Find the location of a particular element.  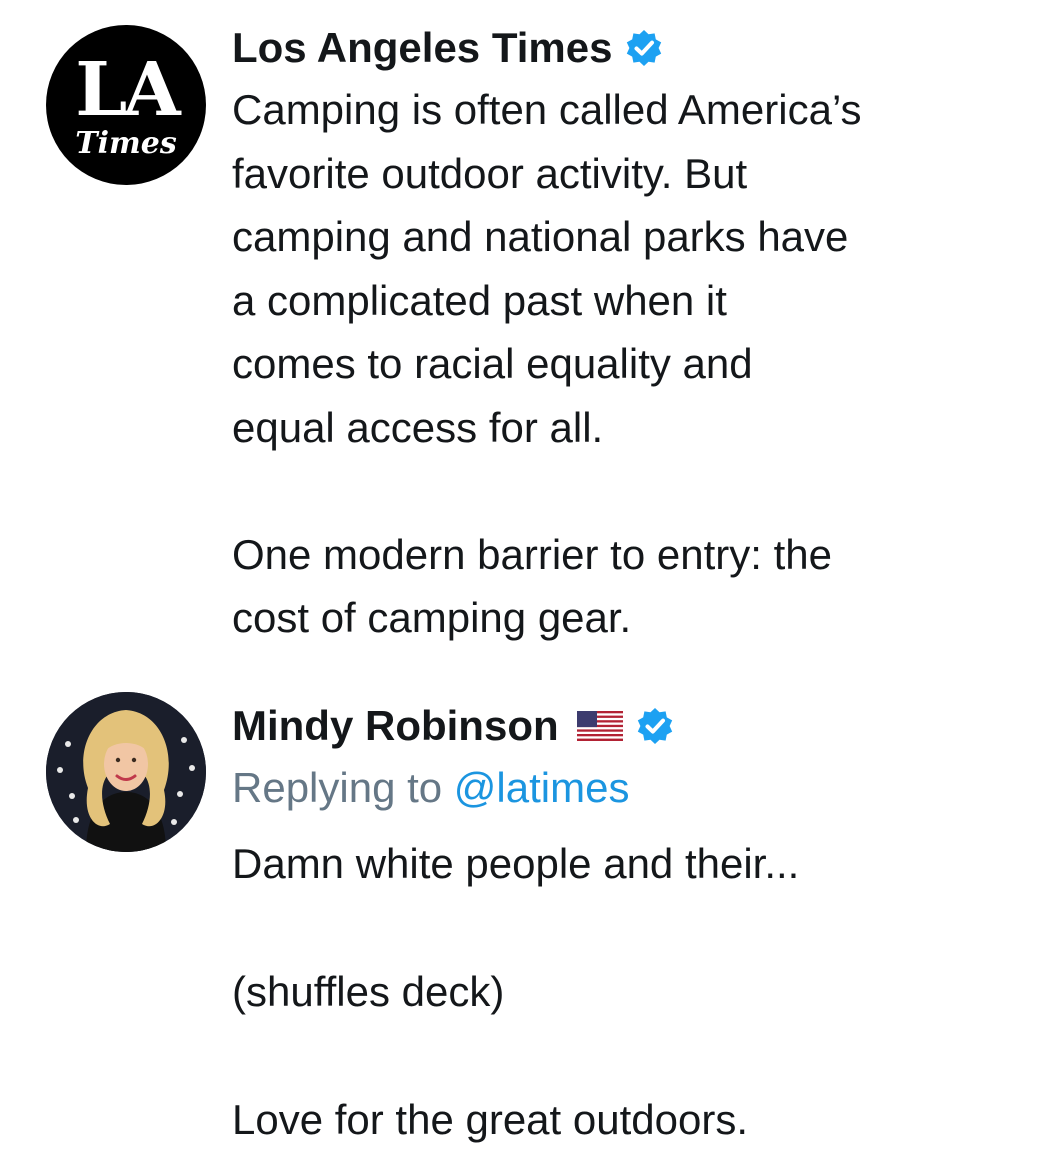

author-name: Mindy Robinson is located at coordinates (395, 726).